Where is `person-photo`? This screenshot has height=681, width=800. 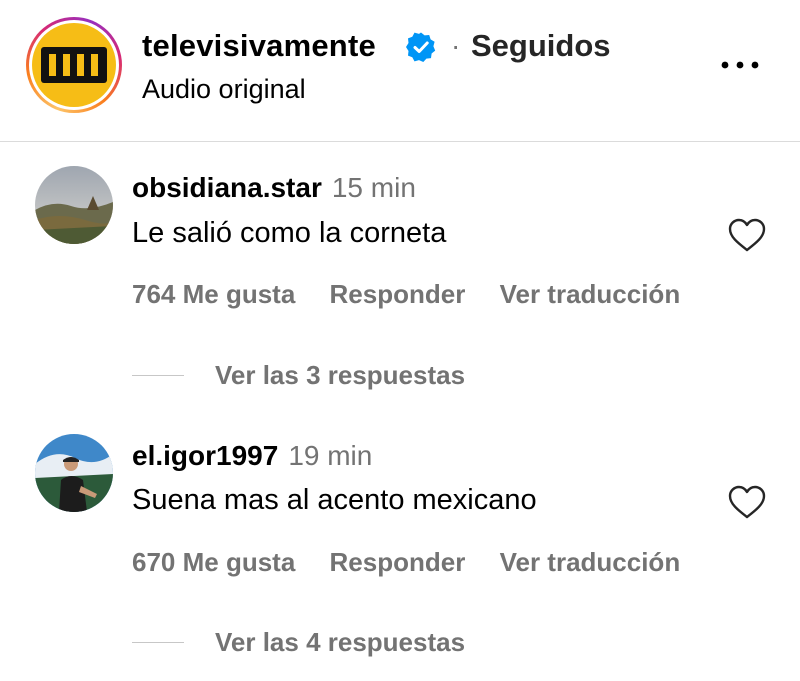
person-photo is located at coordinates (74, 473).